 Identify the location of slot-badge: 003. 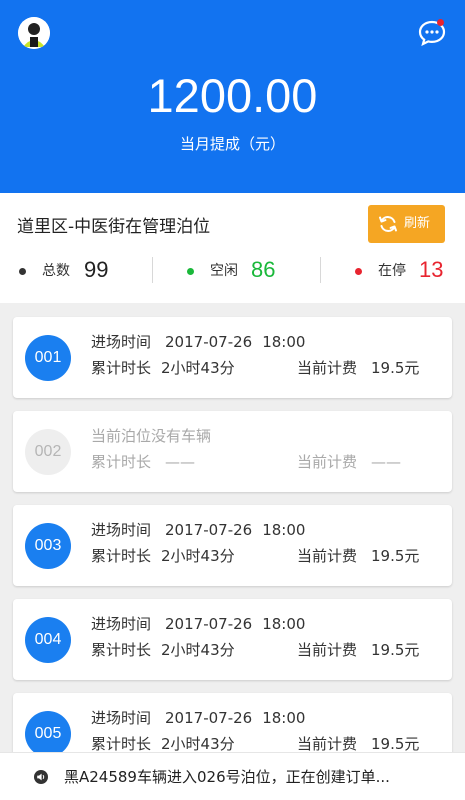
(48, 546).